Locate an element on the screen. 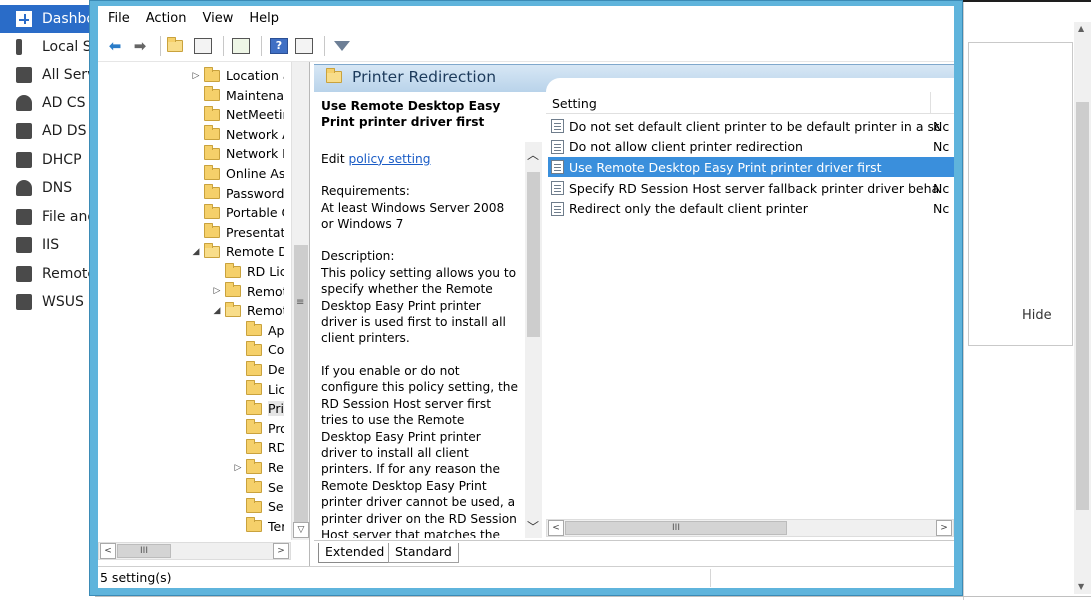 This screenshot has width=1091, height=600. sidebar-item-all-servers: All Serv is located at coordinates (47, 75).